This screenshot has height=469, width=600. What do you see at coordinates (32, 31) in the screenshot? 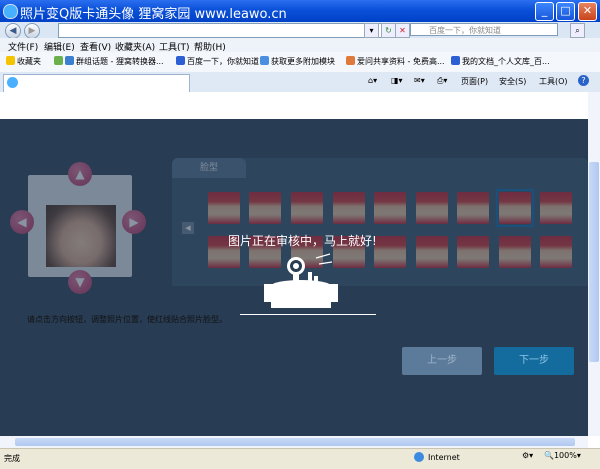
I see `forward-button: ▶` at bounding box center [32, 31].